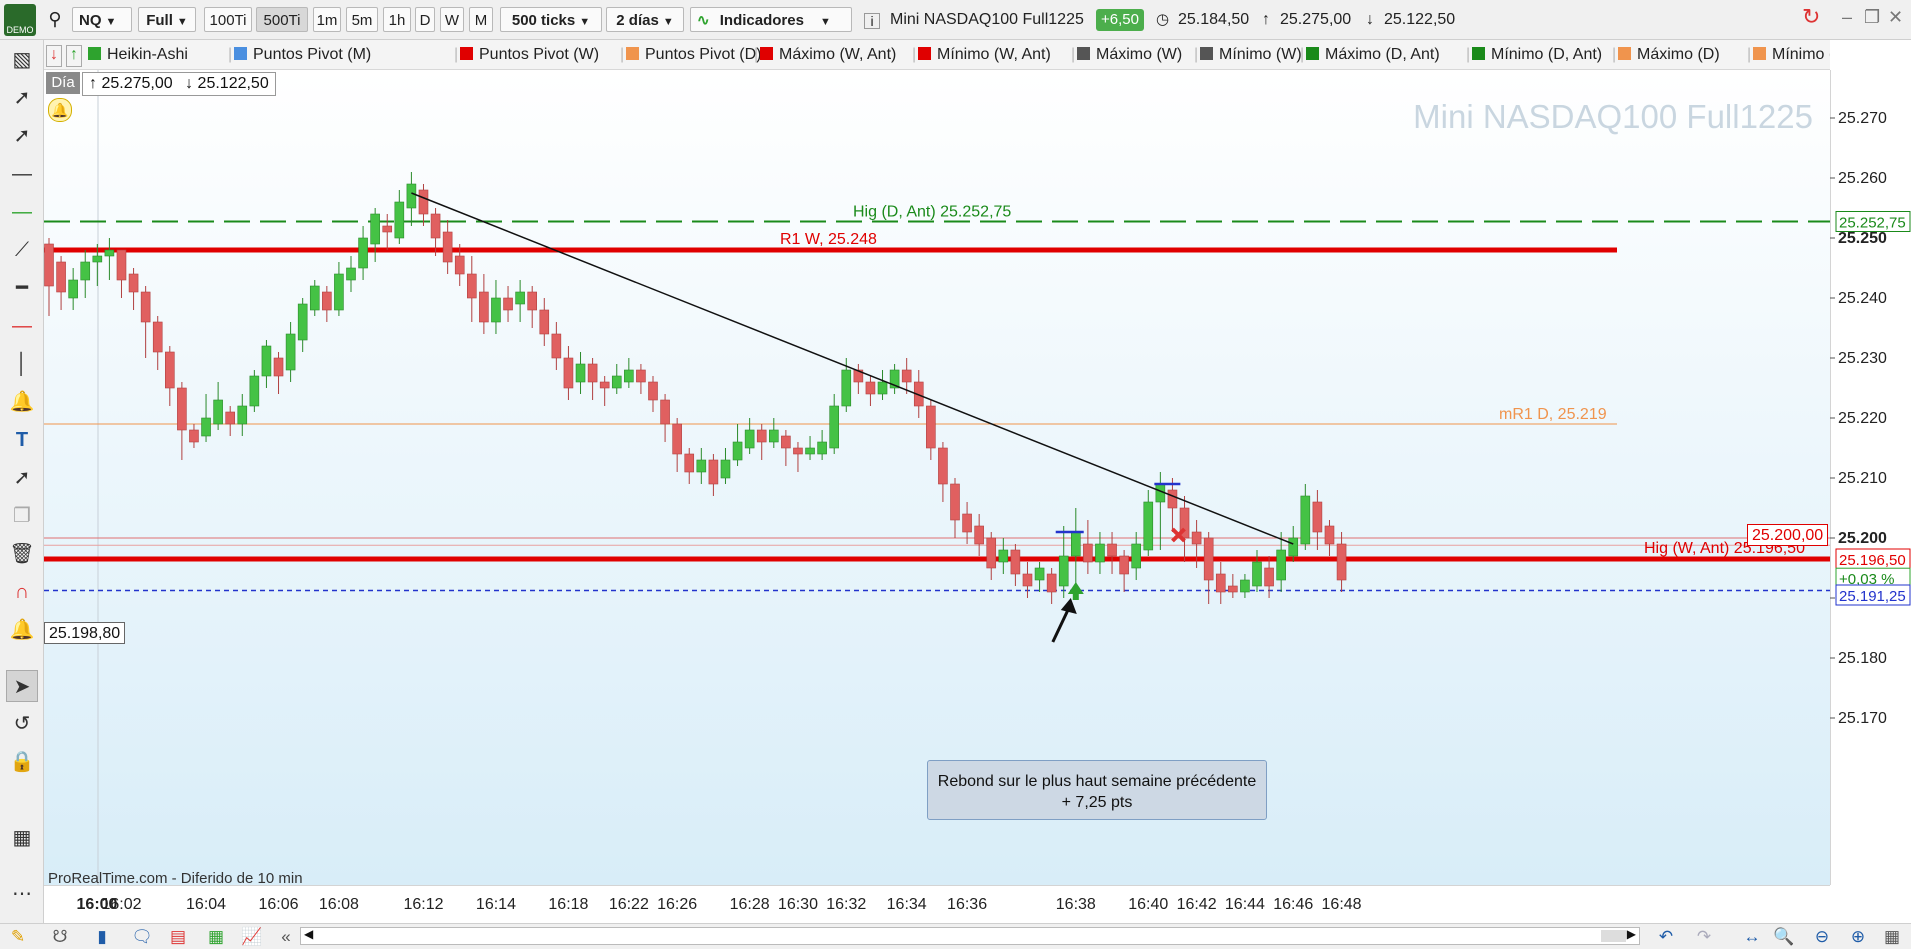 Image resolution: width=1911 pixels, height=949 pixels. Describe the element at coordinates (1373, 55) in the screenshot. I see `indicator-8: Máximo (D, Ant)` at that location.